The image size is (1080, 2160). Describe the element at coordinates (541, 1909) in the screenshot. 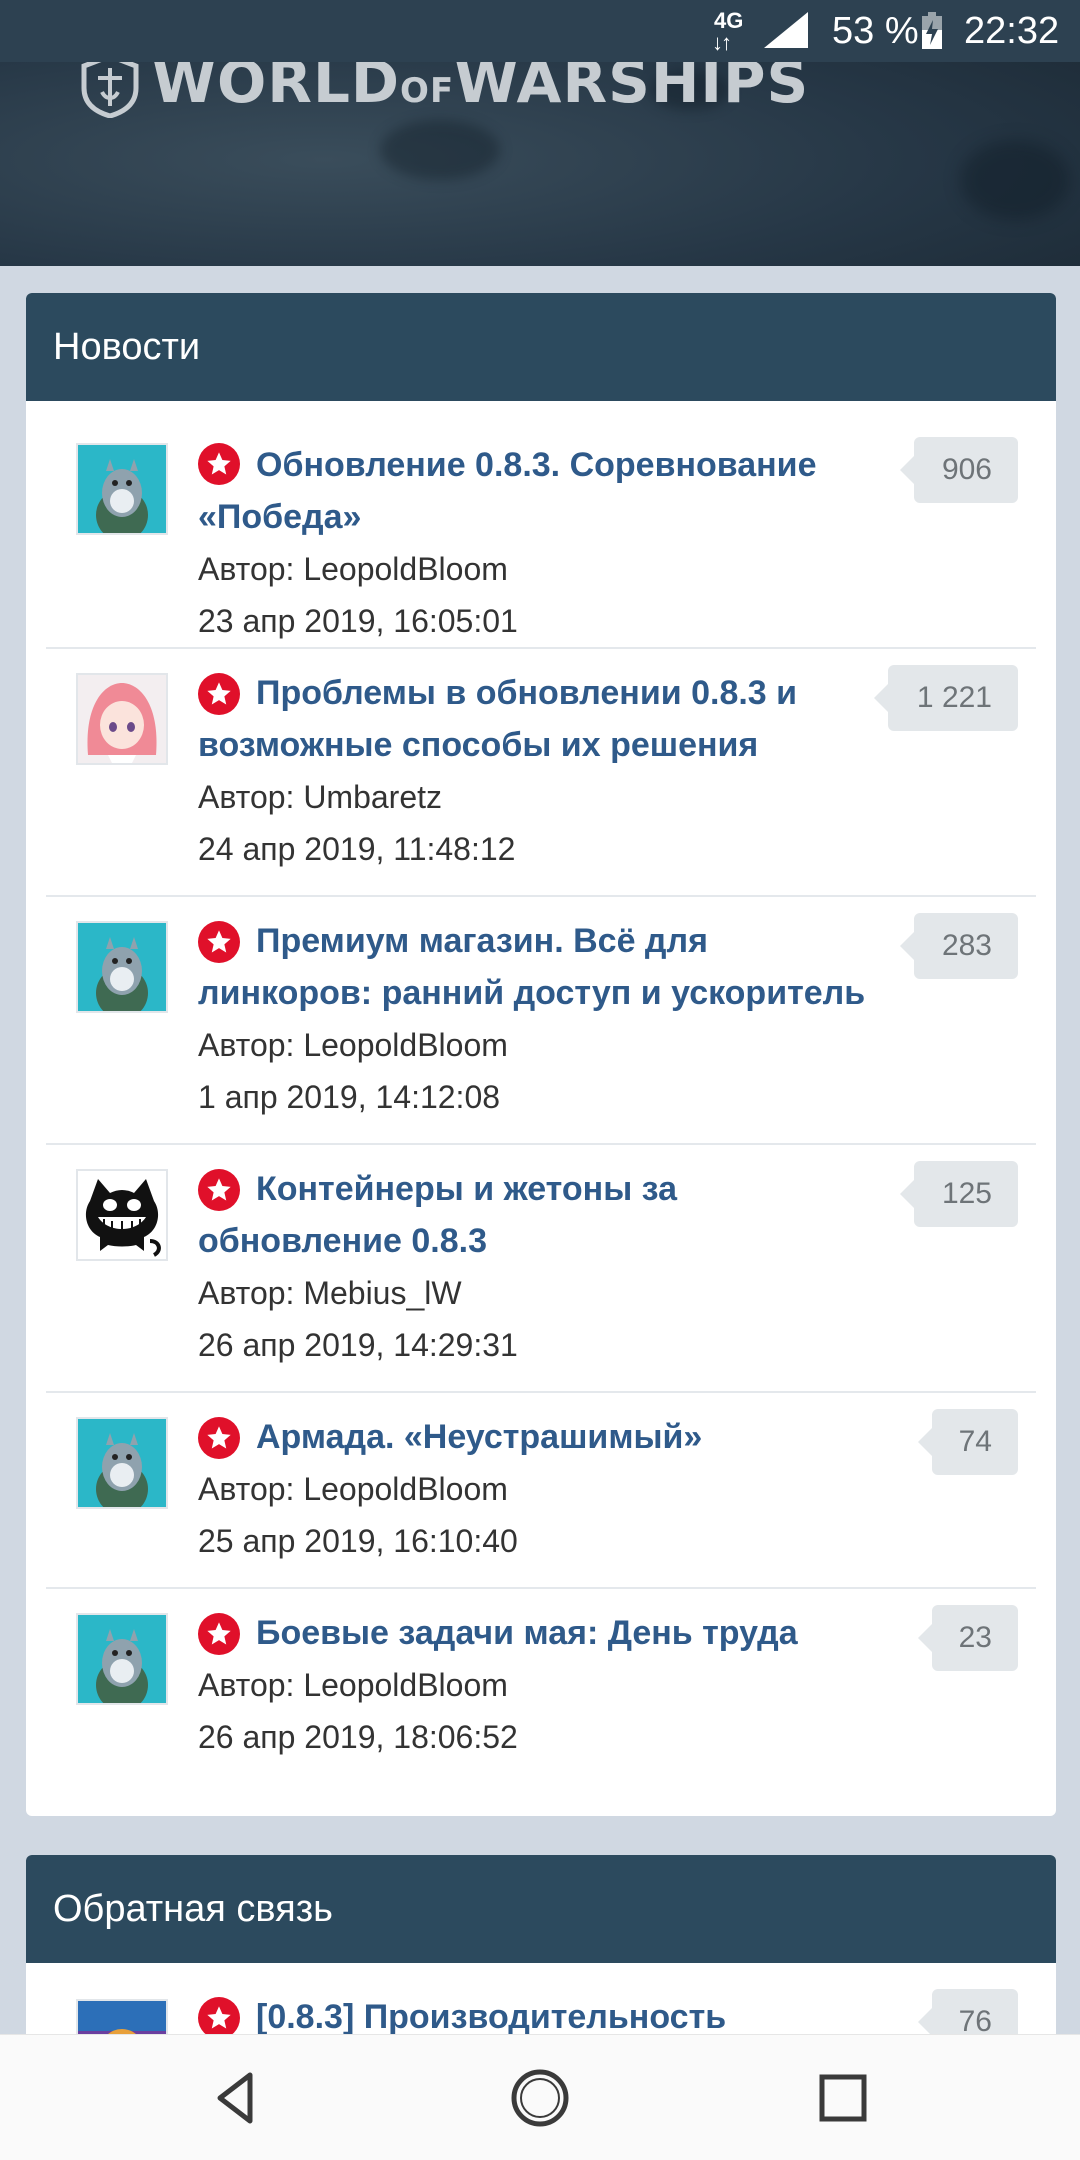

I see `feedback-section-title: Обратная связь` at that location.